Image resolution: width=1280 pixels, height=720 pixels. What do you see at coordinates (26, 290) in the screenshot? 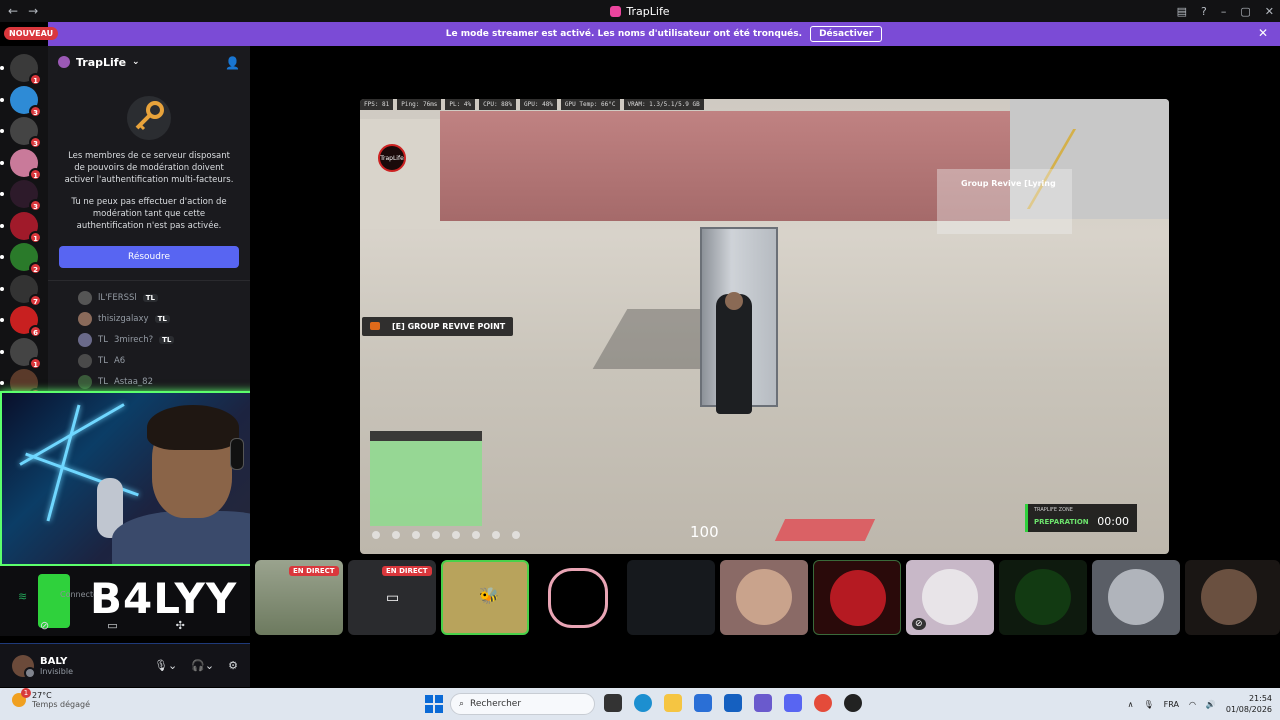
I see `server-icon: 7` at bounding box center [26, 290].